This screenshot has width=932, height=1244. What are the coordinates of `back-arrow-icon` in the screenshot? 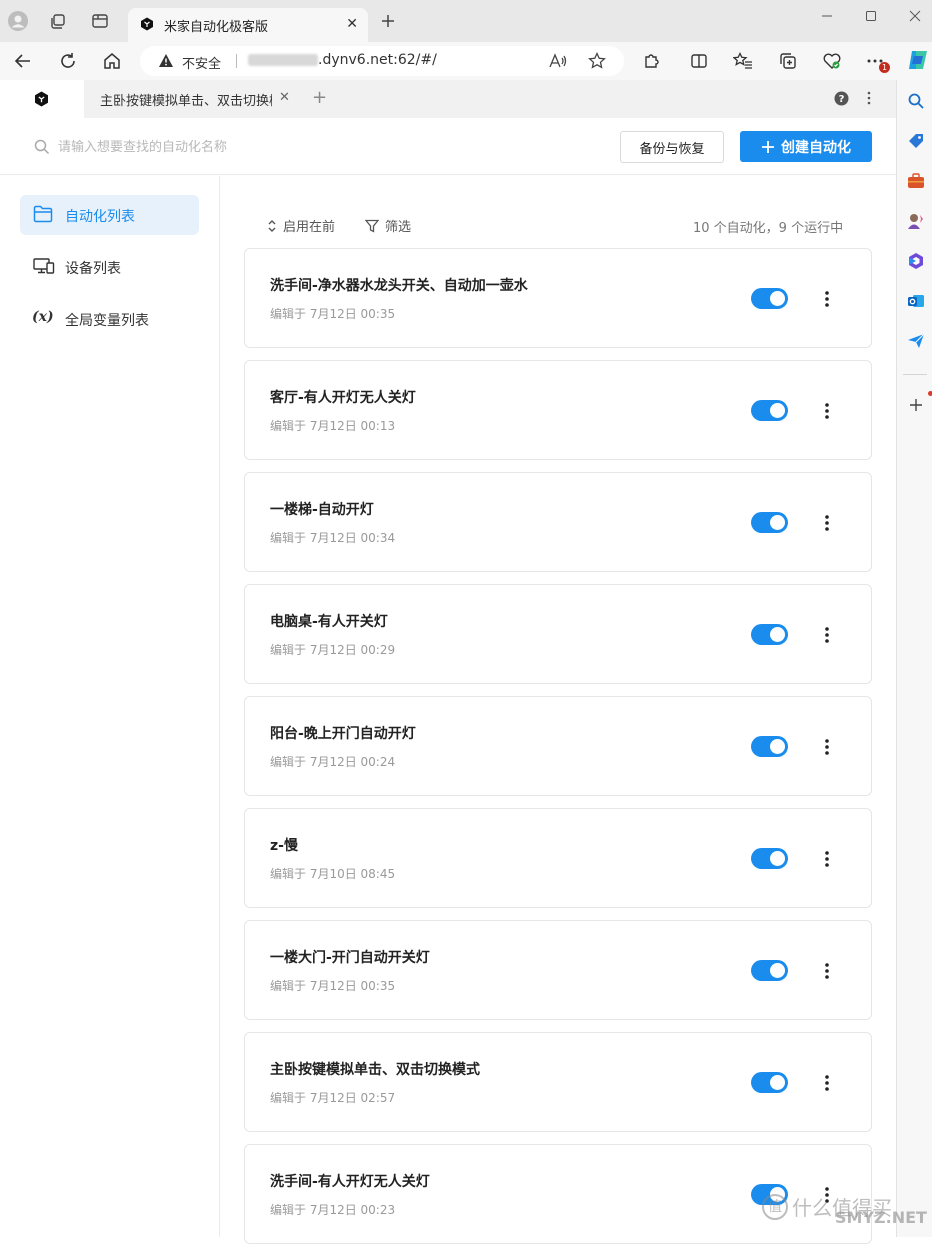 It's located at (23, 61).